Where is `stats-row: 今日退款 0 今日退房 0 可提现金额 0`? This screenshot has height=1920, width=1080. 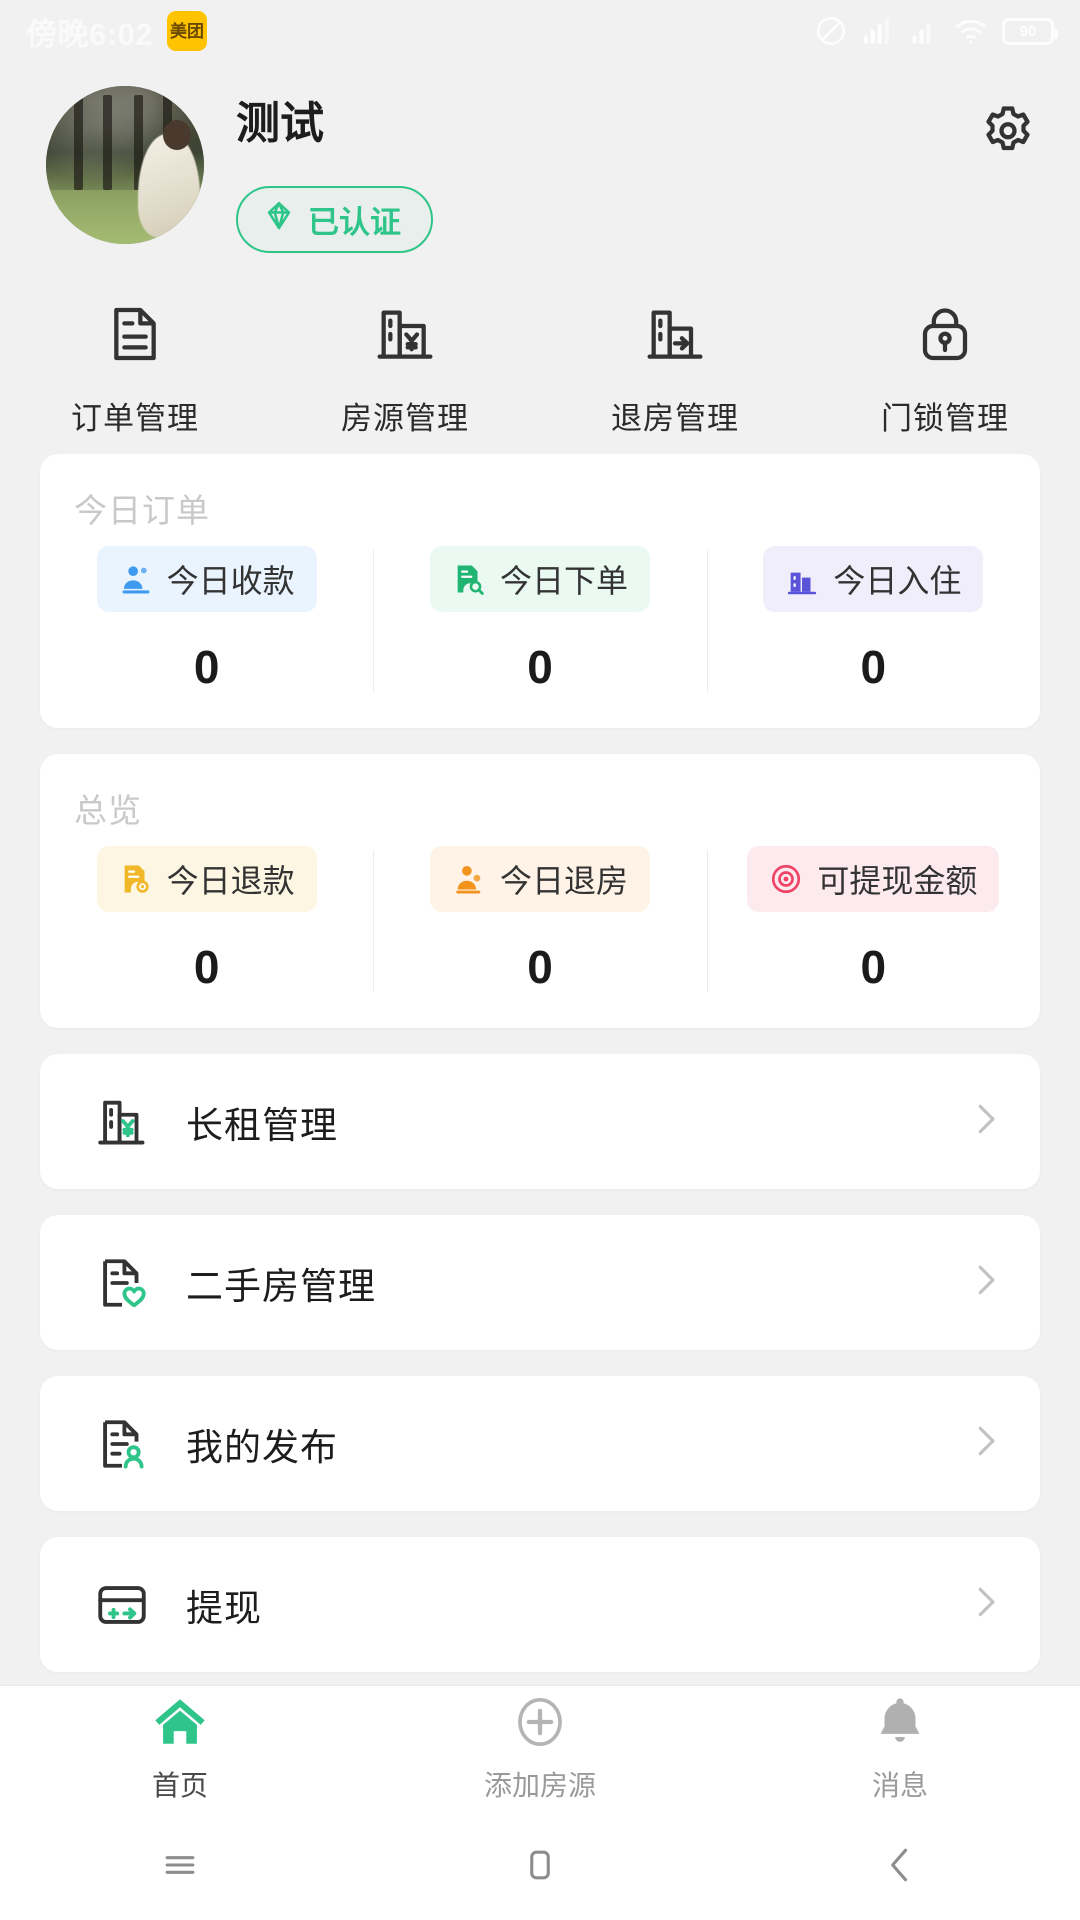
stats-row: 今日退款 0 今日退房 0 可提现金额 0 is located at coordinates (540, 920).